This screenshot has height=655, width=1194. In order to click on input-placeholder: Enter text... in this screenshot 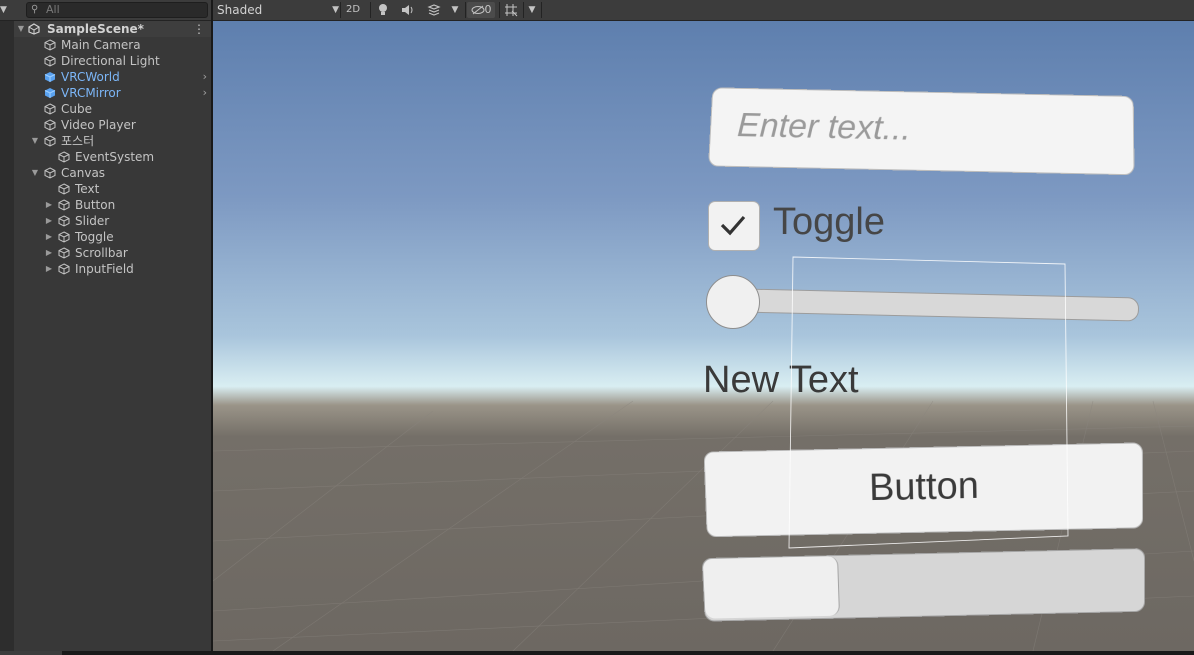, I will do `click(824, 127)`.